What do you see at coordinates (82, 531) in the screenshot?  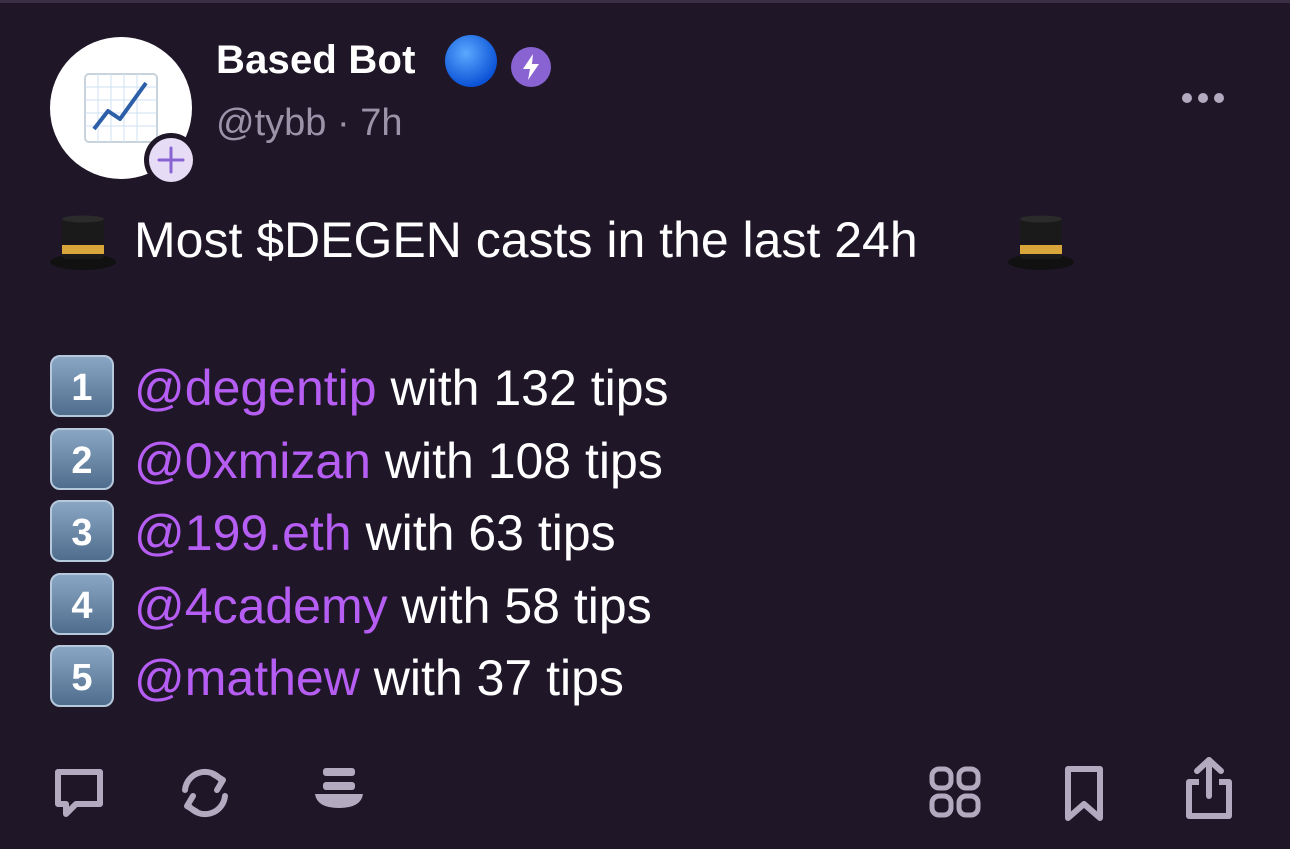 I see `keycap-number-icon: 3` at bounding box center [82, 531].